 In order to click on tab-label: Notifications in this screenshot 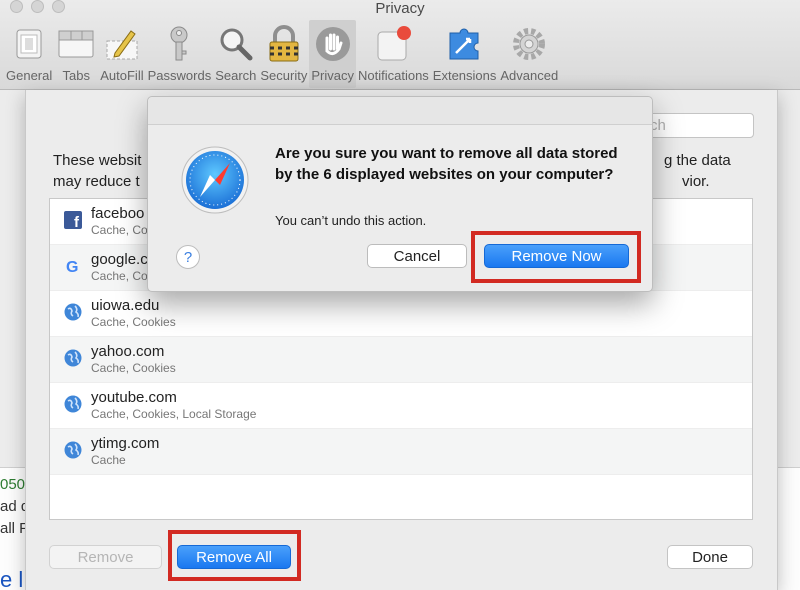, I will do `click(393, 75)`.